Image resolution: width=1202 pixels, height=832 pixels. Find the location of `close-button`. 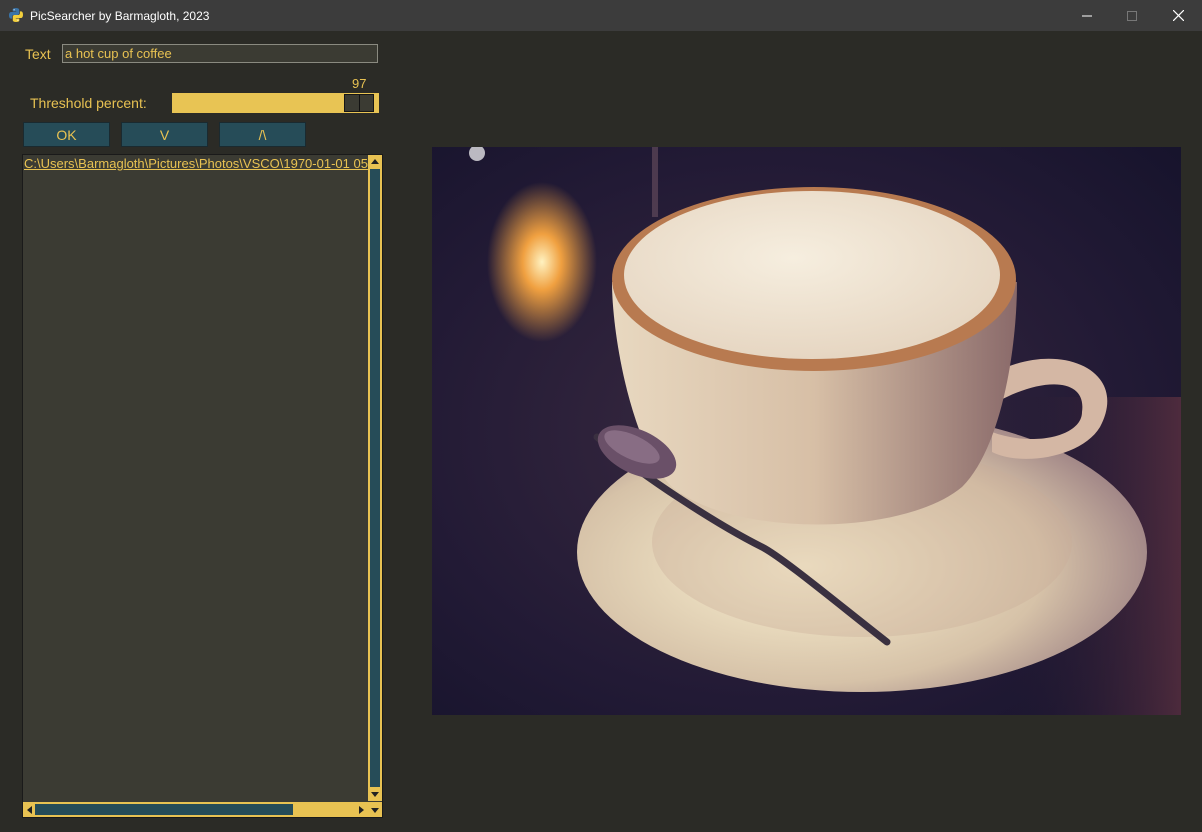

close-button is located at coordinates (1178, 15).